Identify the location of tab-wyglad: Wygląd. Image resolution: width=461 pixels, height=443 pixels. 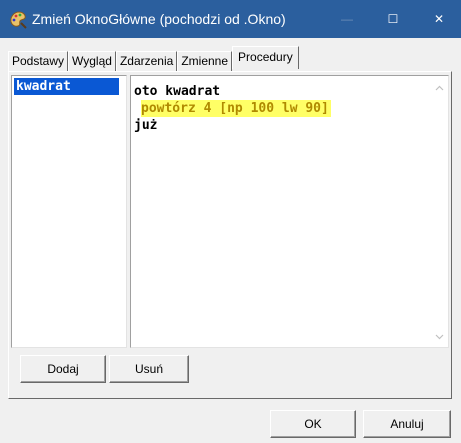
(92, 61).